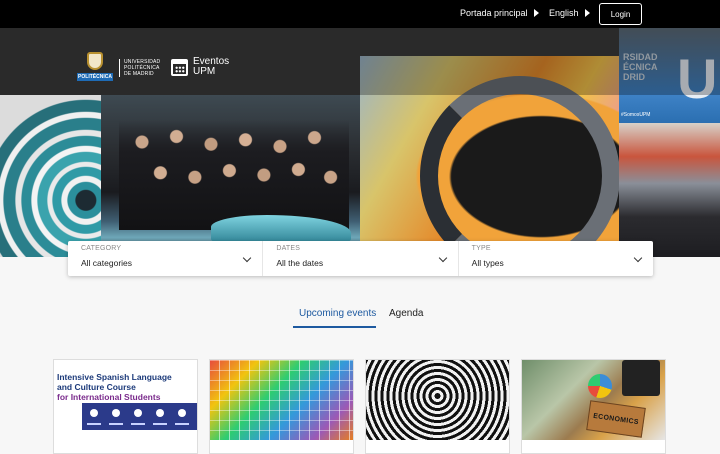 This screenshot has height=454, width=720. I want to click on crest-icon: POLITÉCNICA, so click(95, 67).